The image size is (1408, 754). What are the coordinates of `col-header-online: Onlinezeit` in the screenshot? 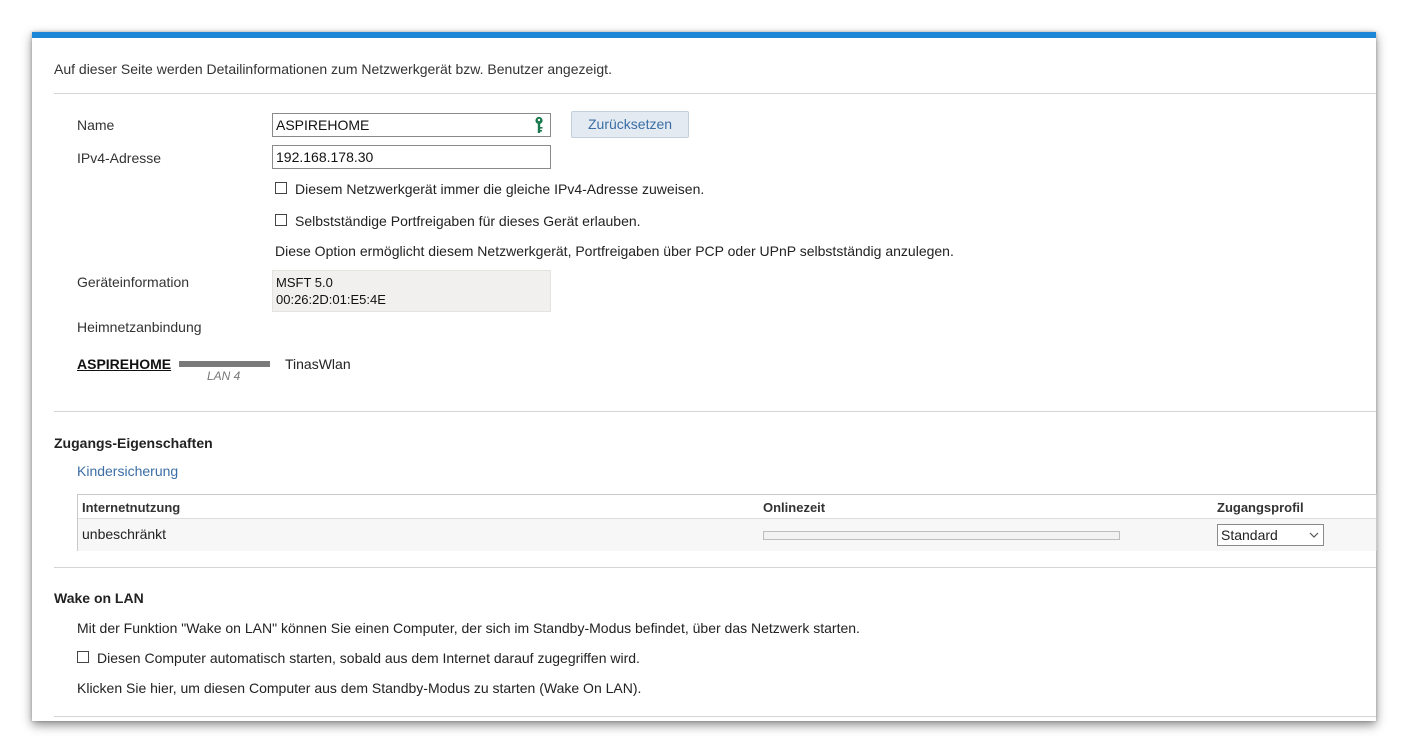 It's located at (794, 507).